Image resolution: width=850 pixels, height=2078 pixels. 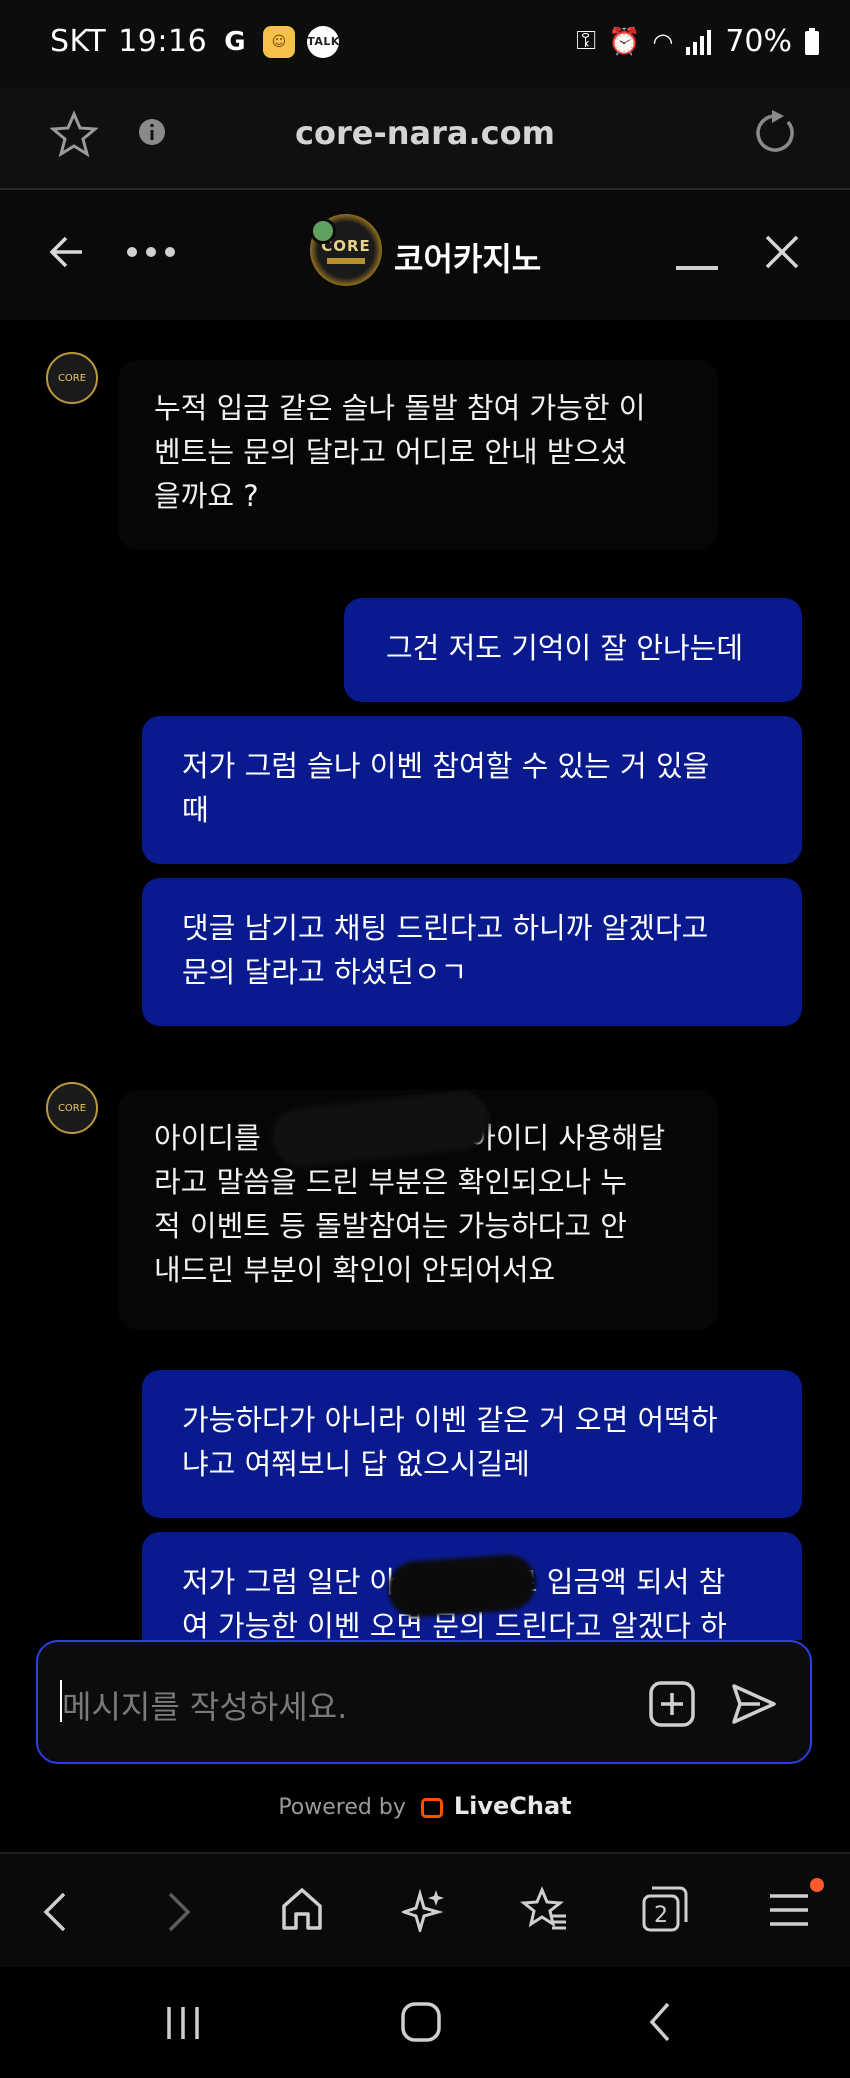 I want to click on home-icon, so click(x=302, y=1909).